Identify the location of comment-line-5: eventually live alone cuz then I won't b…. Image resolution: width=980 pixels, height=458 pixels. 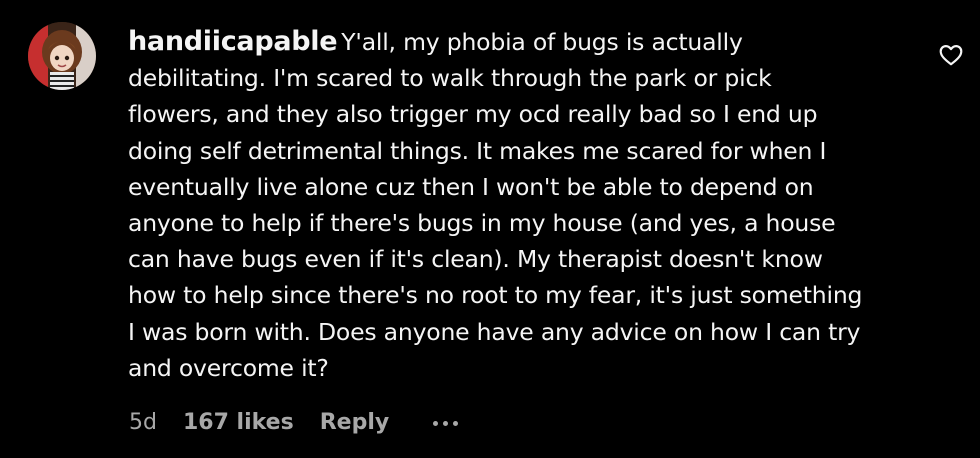
(471, 186).